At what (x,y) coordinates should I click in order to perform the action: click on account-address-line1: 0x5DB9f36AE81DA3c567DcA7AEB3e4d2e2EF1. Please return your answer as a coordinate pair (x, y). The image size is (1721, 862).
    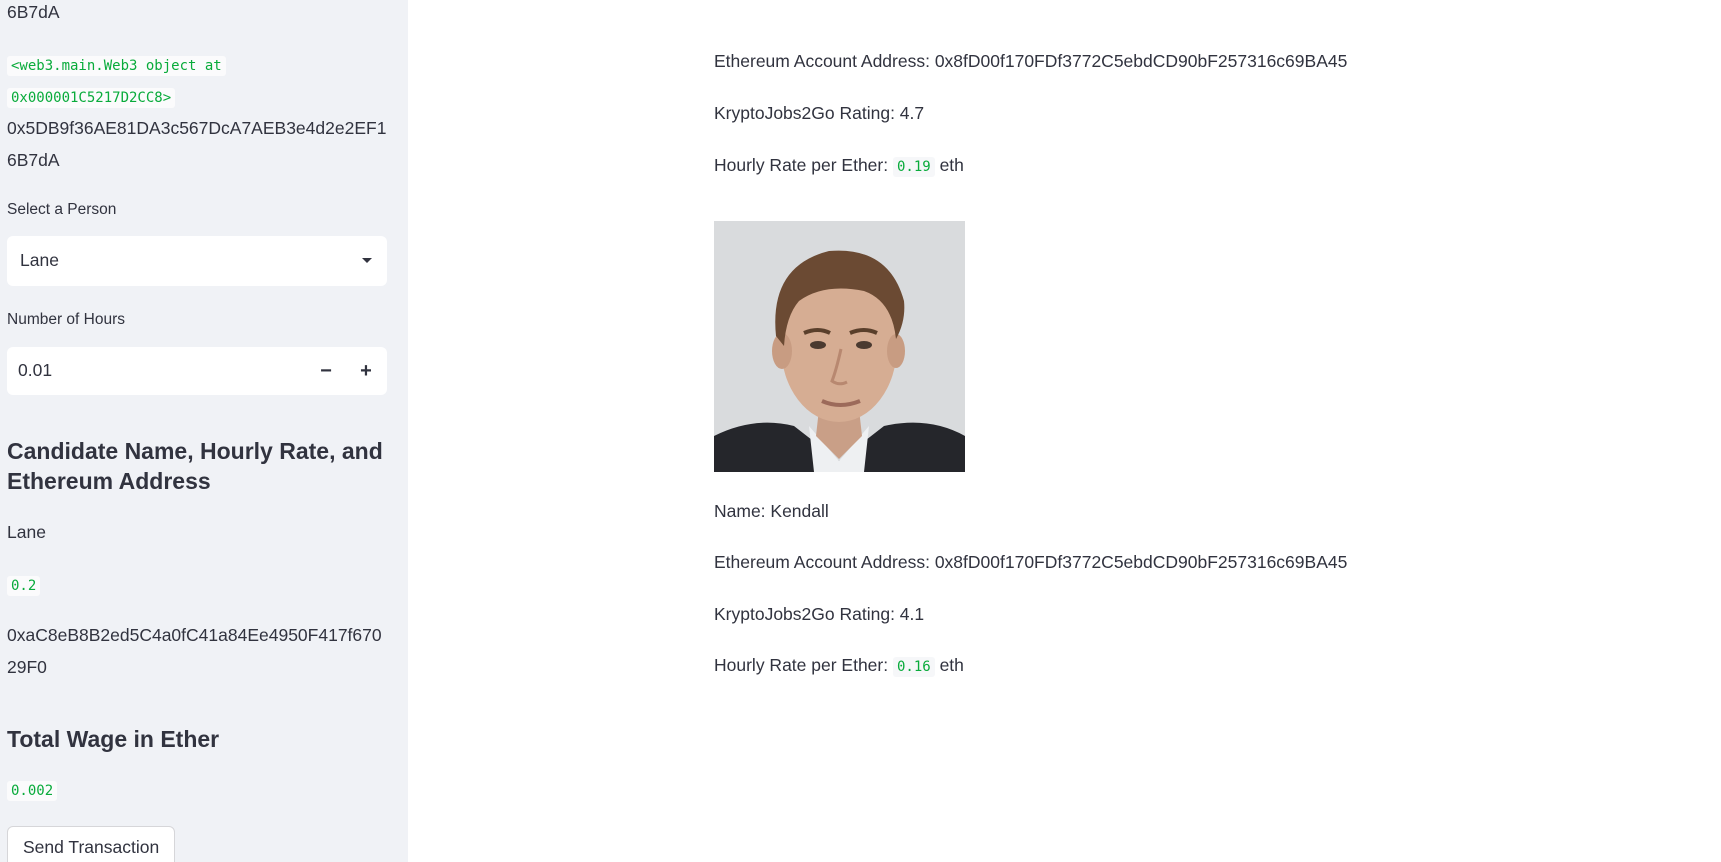
    Looking at the image, I should click on (197, 128).